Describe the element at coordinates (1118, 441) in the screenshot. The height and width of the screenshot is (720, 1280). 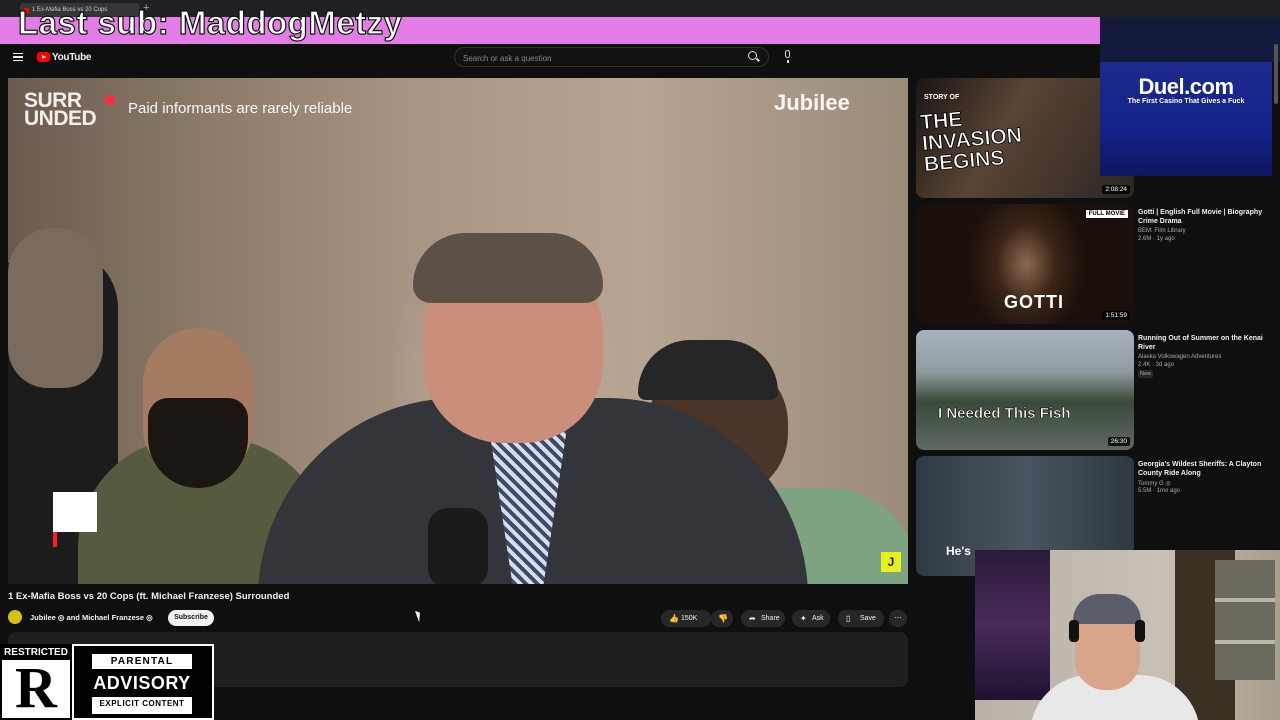
I see `video-duration: 26:30` at that location.